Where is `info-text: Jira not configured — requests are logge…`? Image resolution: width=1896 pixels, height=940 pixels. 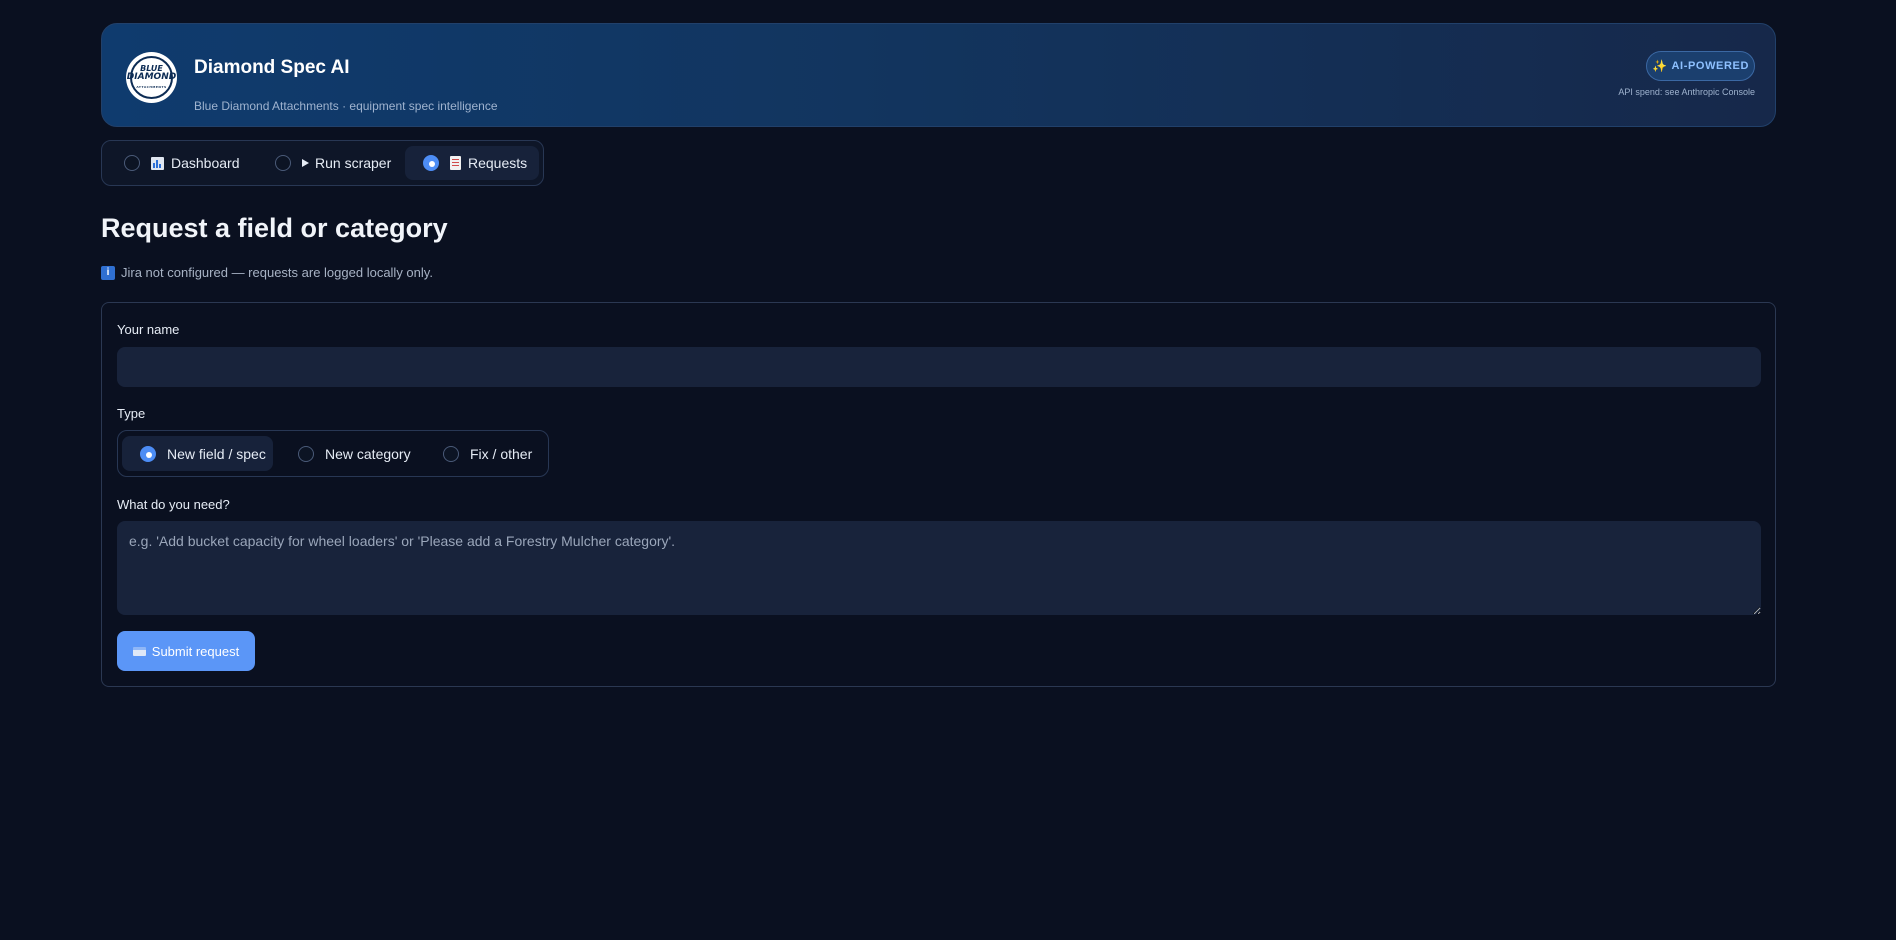 info-text: Jira not configured — requests are logge… is located at coordinates (277, 272).